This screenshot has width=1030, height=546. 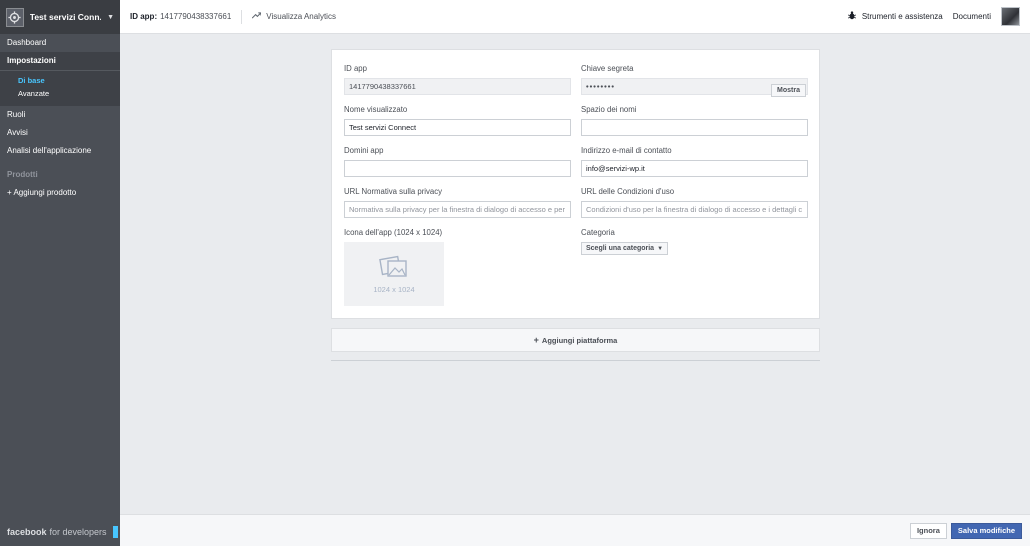 What do you see at coordinates (144, 16) in the screenshot?
I see `app-id-label: ID app:` at bounding box center [144, 16].